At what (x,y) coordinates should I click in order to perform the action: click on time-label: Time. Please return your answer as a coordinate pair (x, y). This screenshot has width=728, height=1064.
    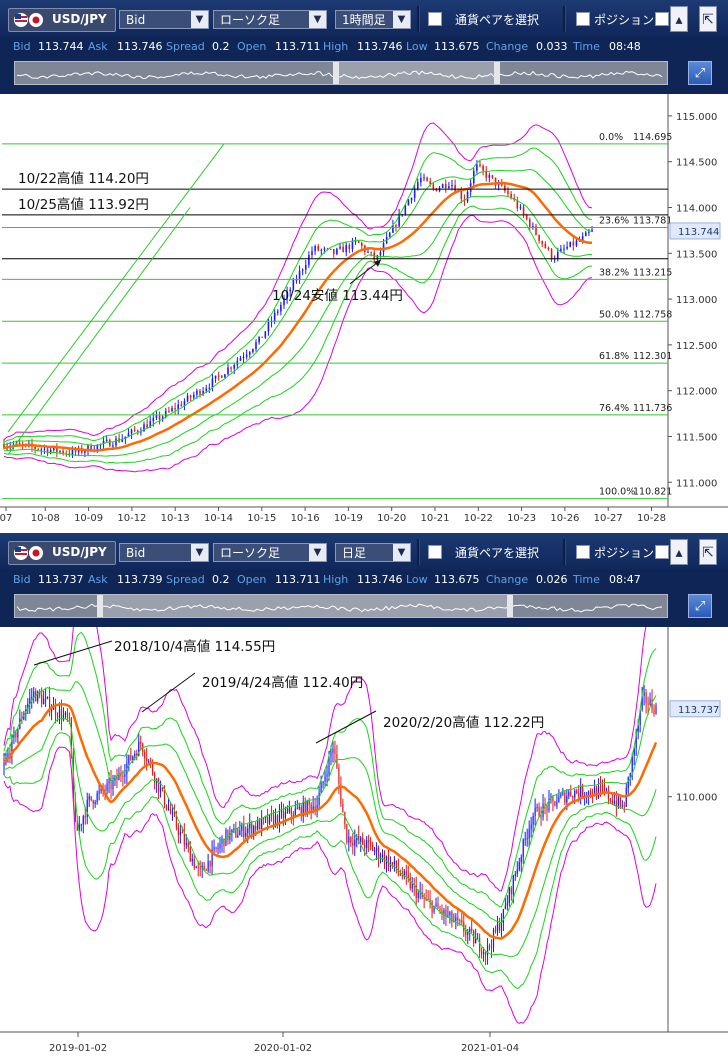
    Looking at the image, I should click on (586, 46).